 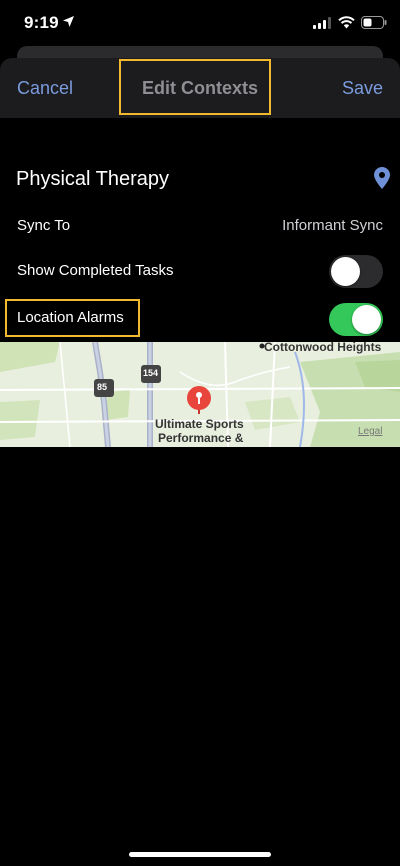 What do you see at coordinates (332, 225) in the screenshot?
I see `sync-to-value: Informant Sync` at bounding box center [332, 225].